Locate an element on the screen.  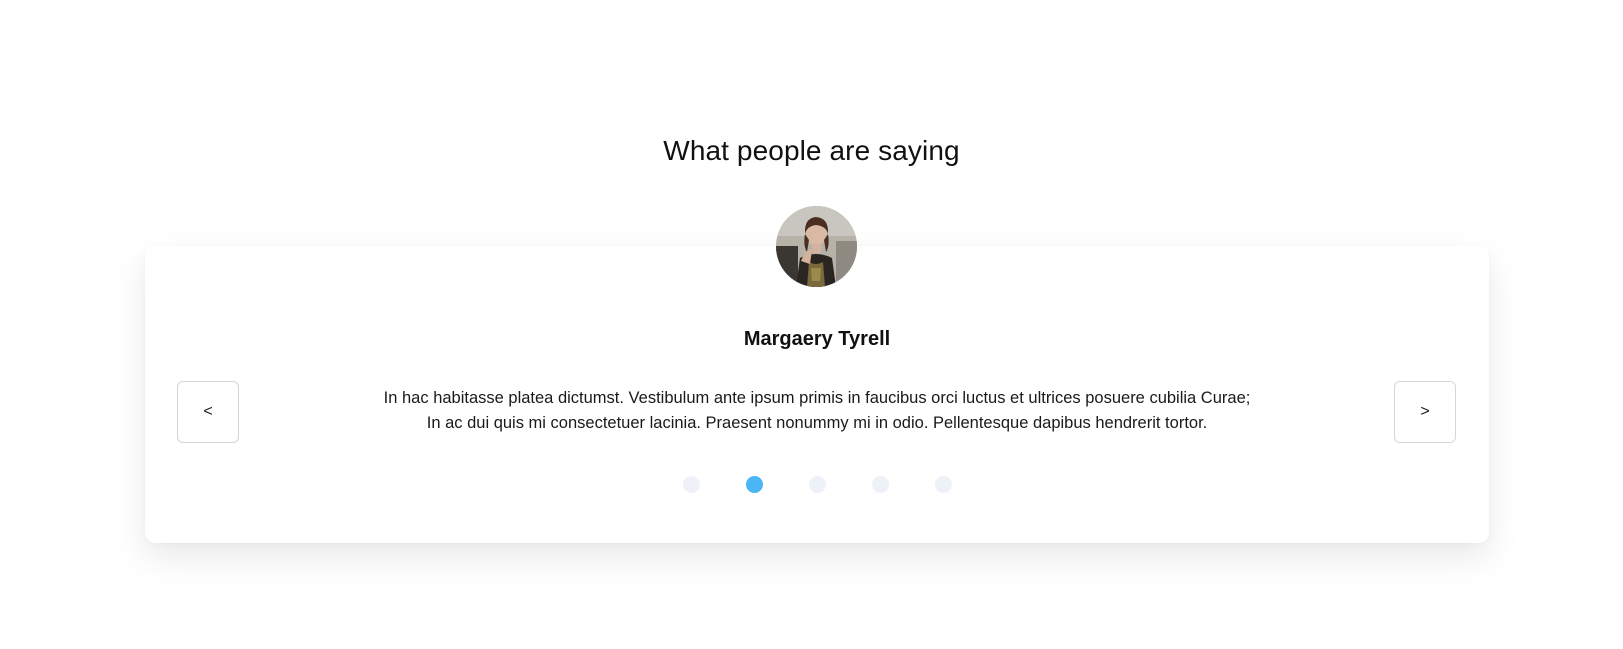
avatar-photo is located at coordinates (816, 246).